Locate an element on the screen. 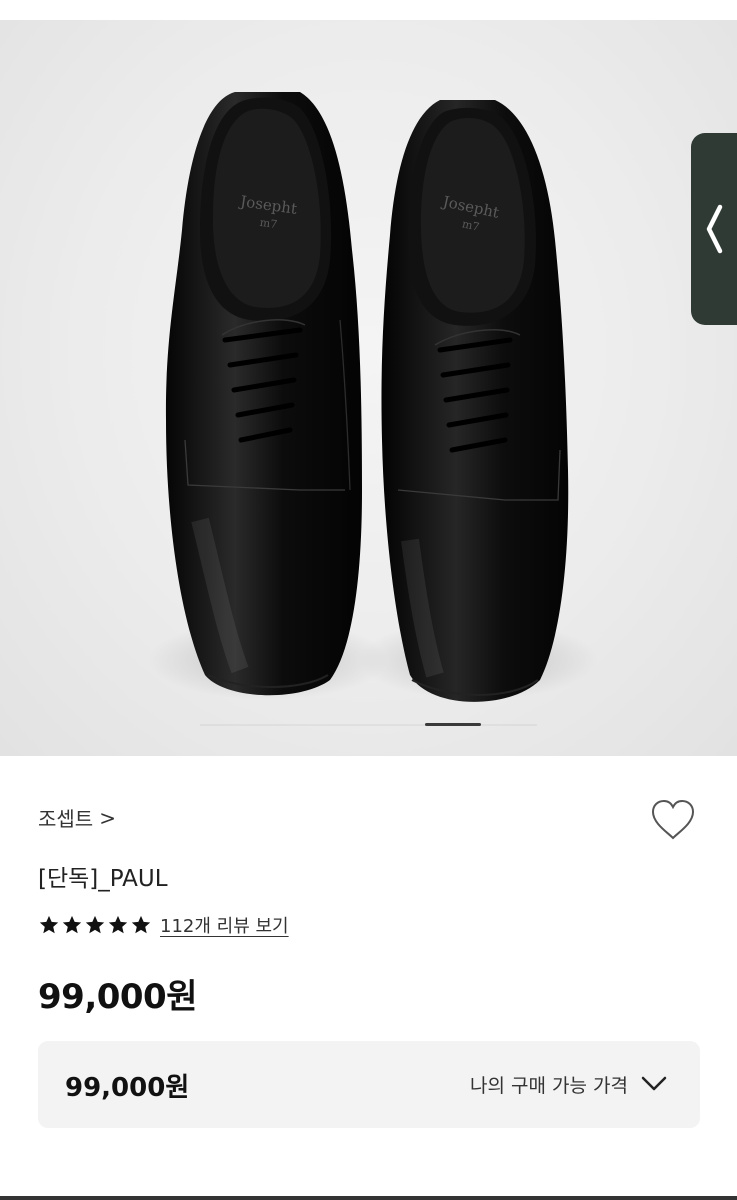 The image size is (737, 1200). left-shoe: Josepht m7 is located at coordinates (263, 394).